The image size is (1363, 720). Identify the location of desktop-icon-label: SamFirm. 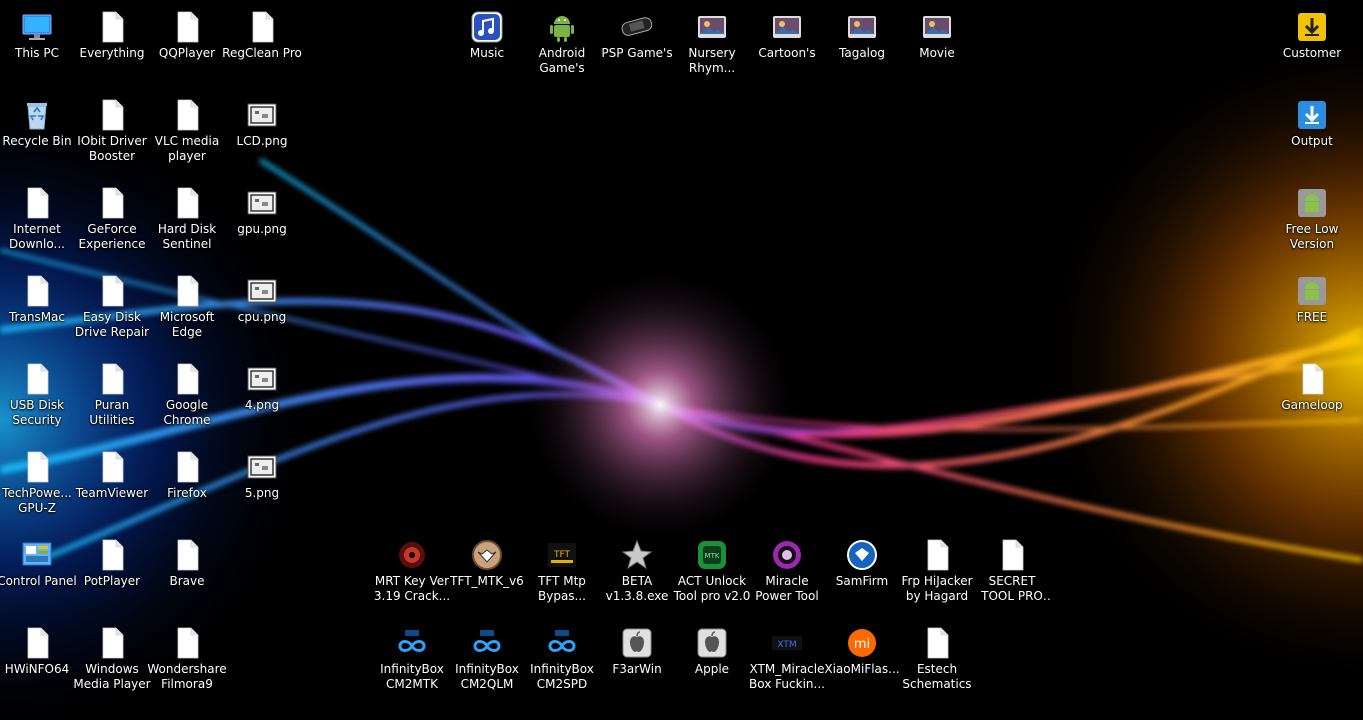
(862, 581).